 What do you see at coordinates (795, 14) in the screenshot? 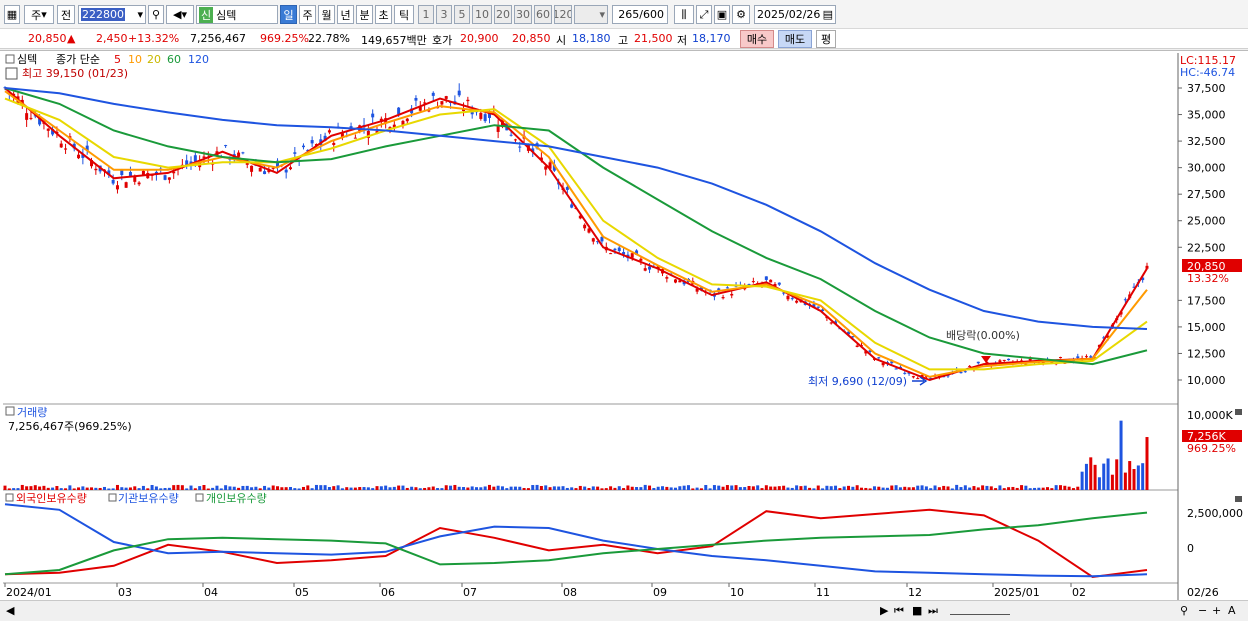
I see `date-field: 2025/02/26 ▤` at bounding box center [795, 14].